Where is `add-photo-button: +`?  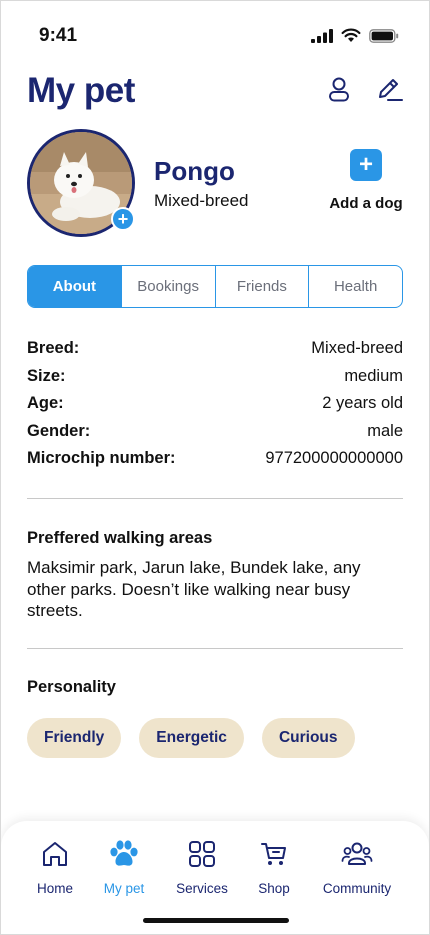 add-photo-button: + is located at coordinates (123, 219).